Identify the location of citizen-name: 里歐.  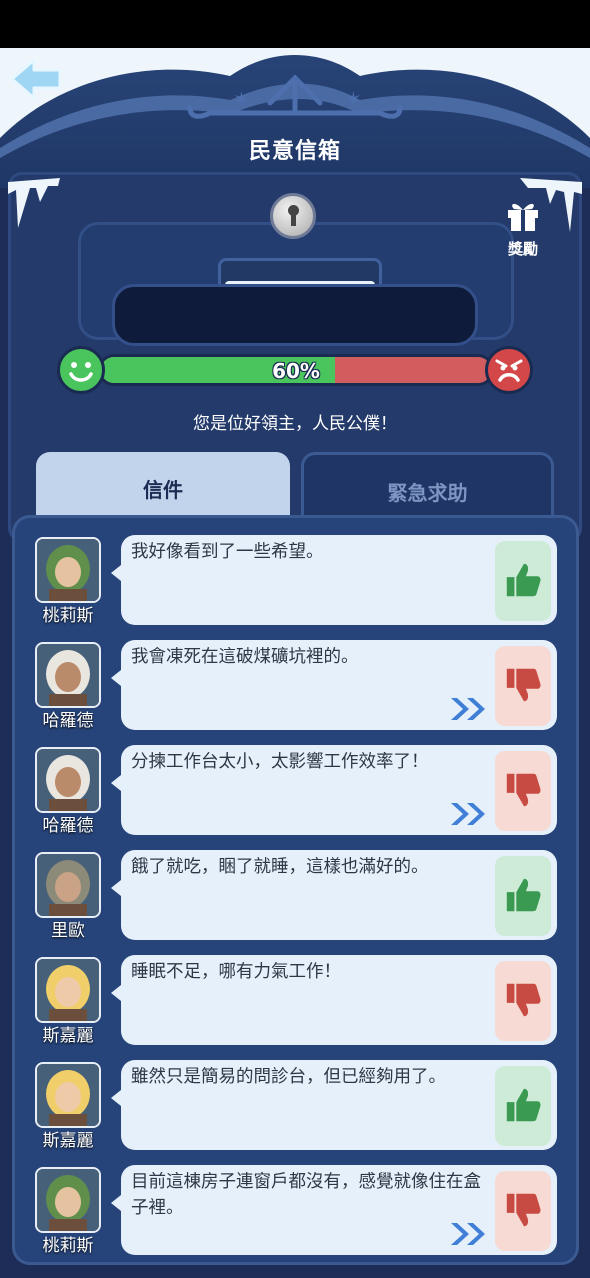
(68, 931).